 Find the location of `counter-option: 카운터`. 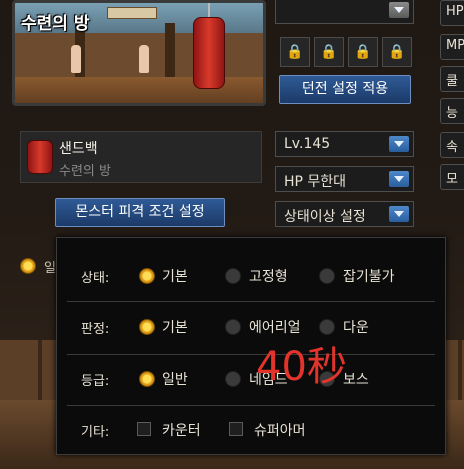

counter-option: 카운터 is located at coordinates (181, 431).